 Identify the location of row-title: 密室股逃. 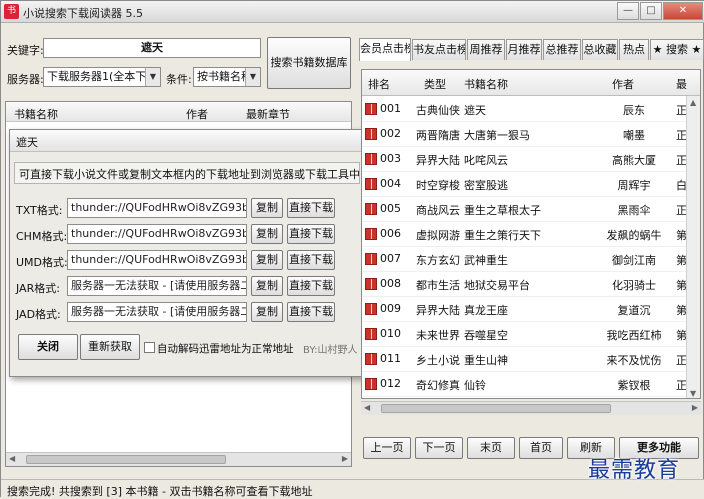
(486, 185).